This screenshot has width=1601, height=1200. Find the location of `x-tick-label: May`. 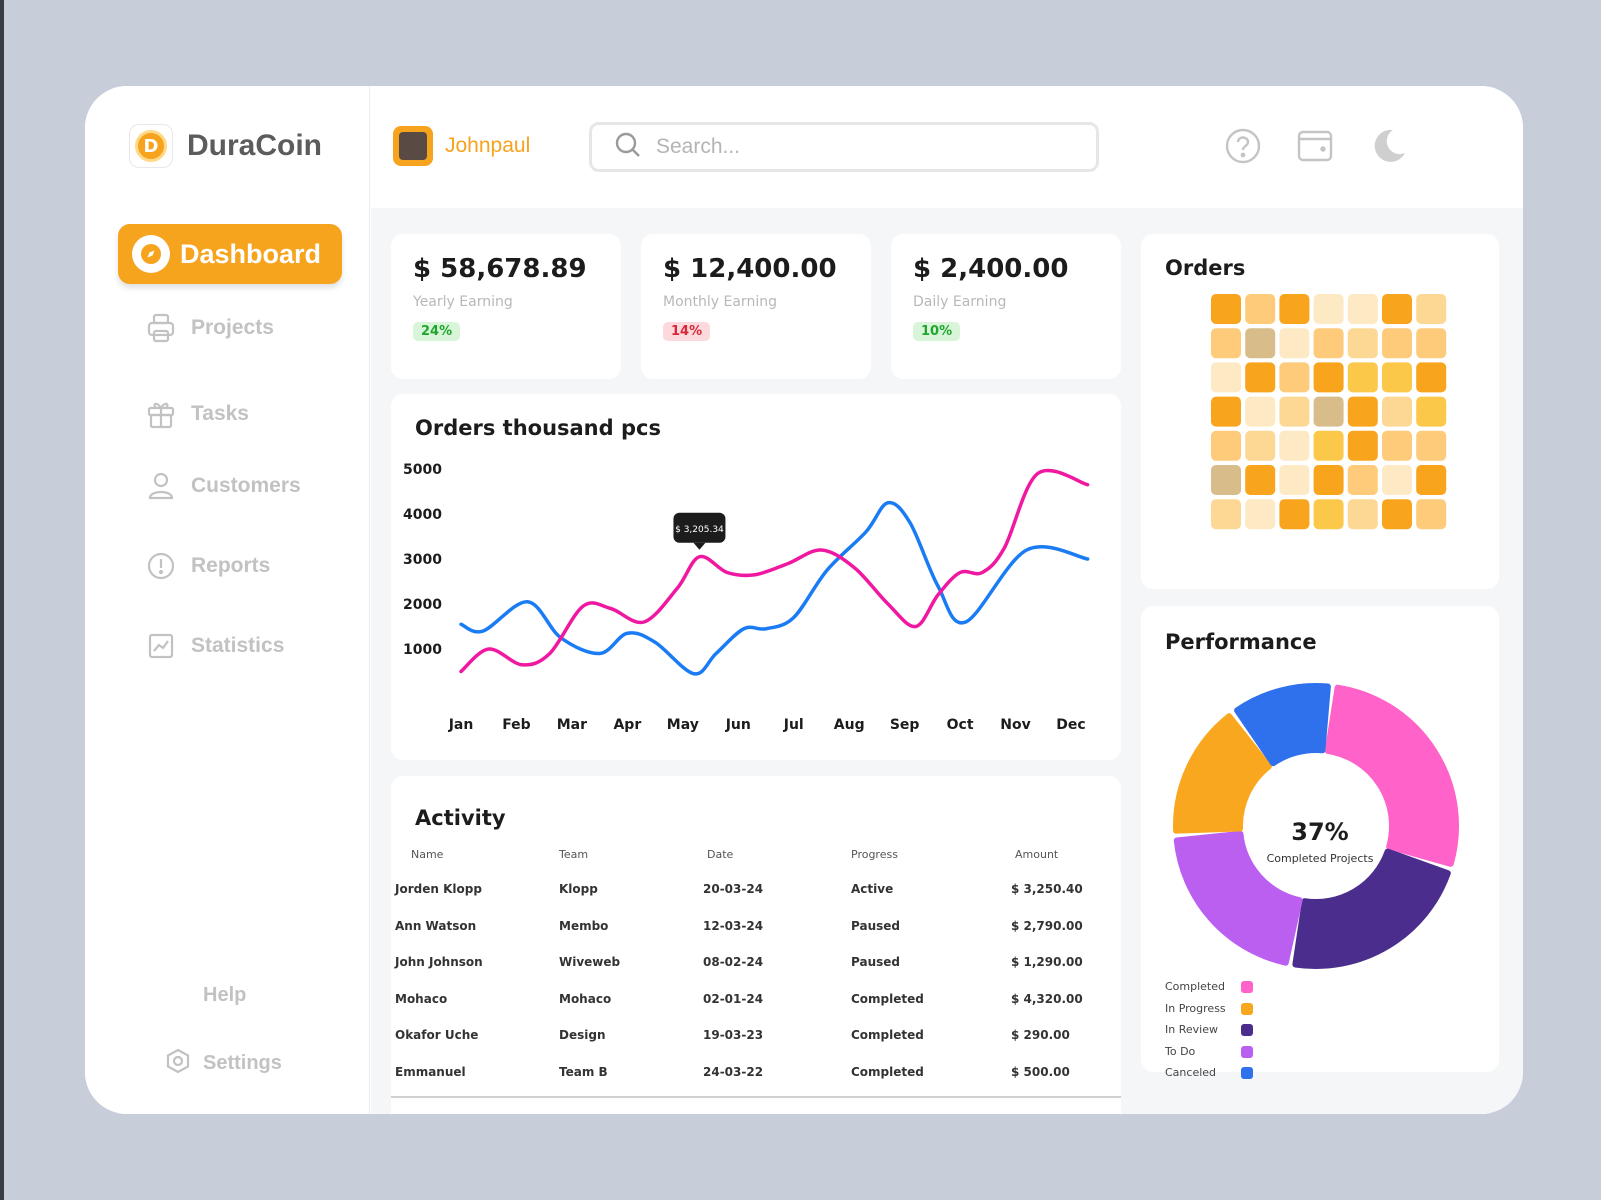

x-tick-label: May is located at coordinates (683, 725).